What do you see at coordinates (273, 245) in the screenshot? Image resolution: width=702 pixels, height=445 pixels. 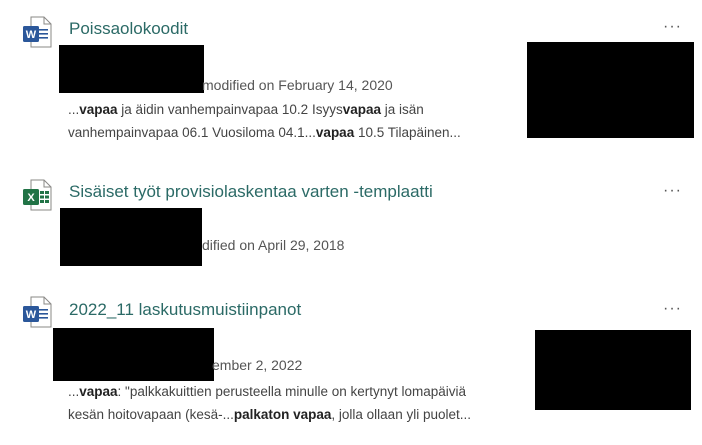 I see `result-modified-date: dified on April 29, 2018` at bounding box center [273, 245].